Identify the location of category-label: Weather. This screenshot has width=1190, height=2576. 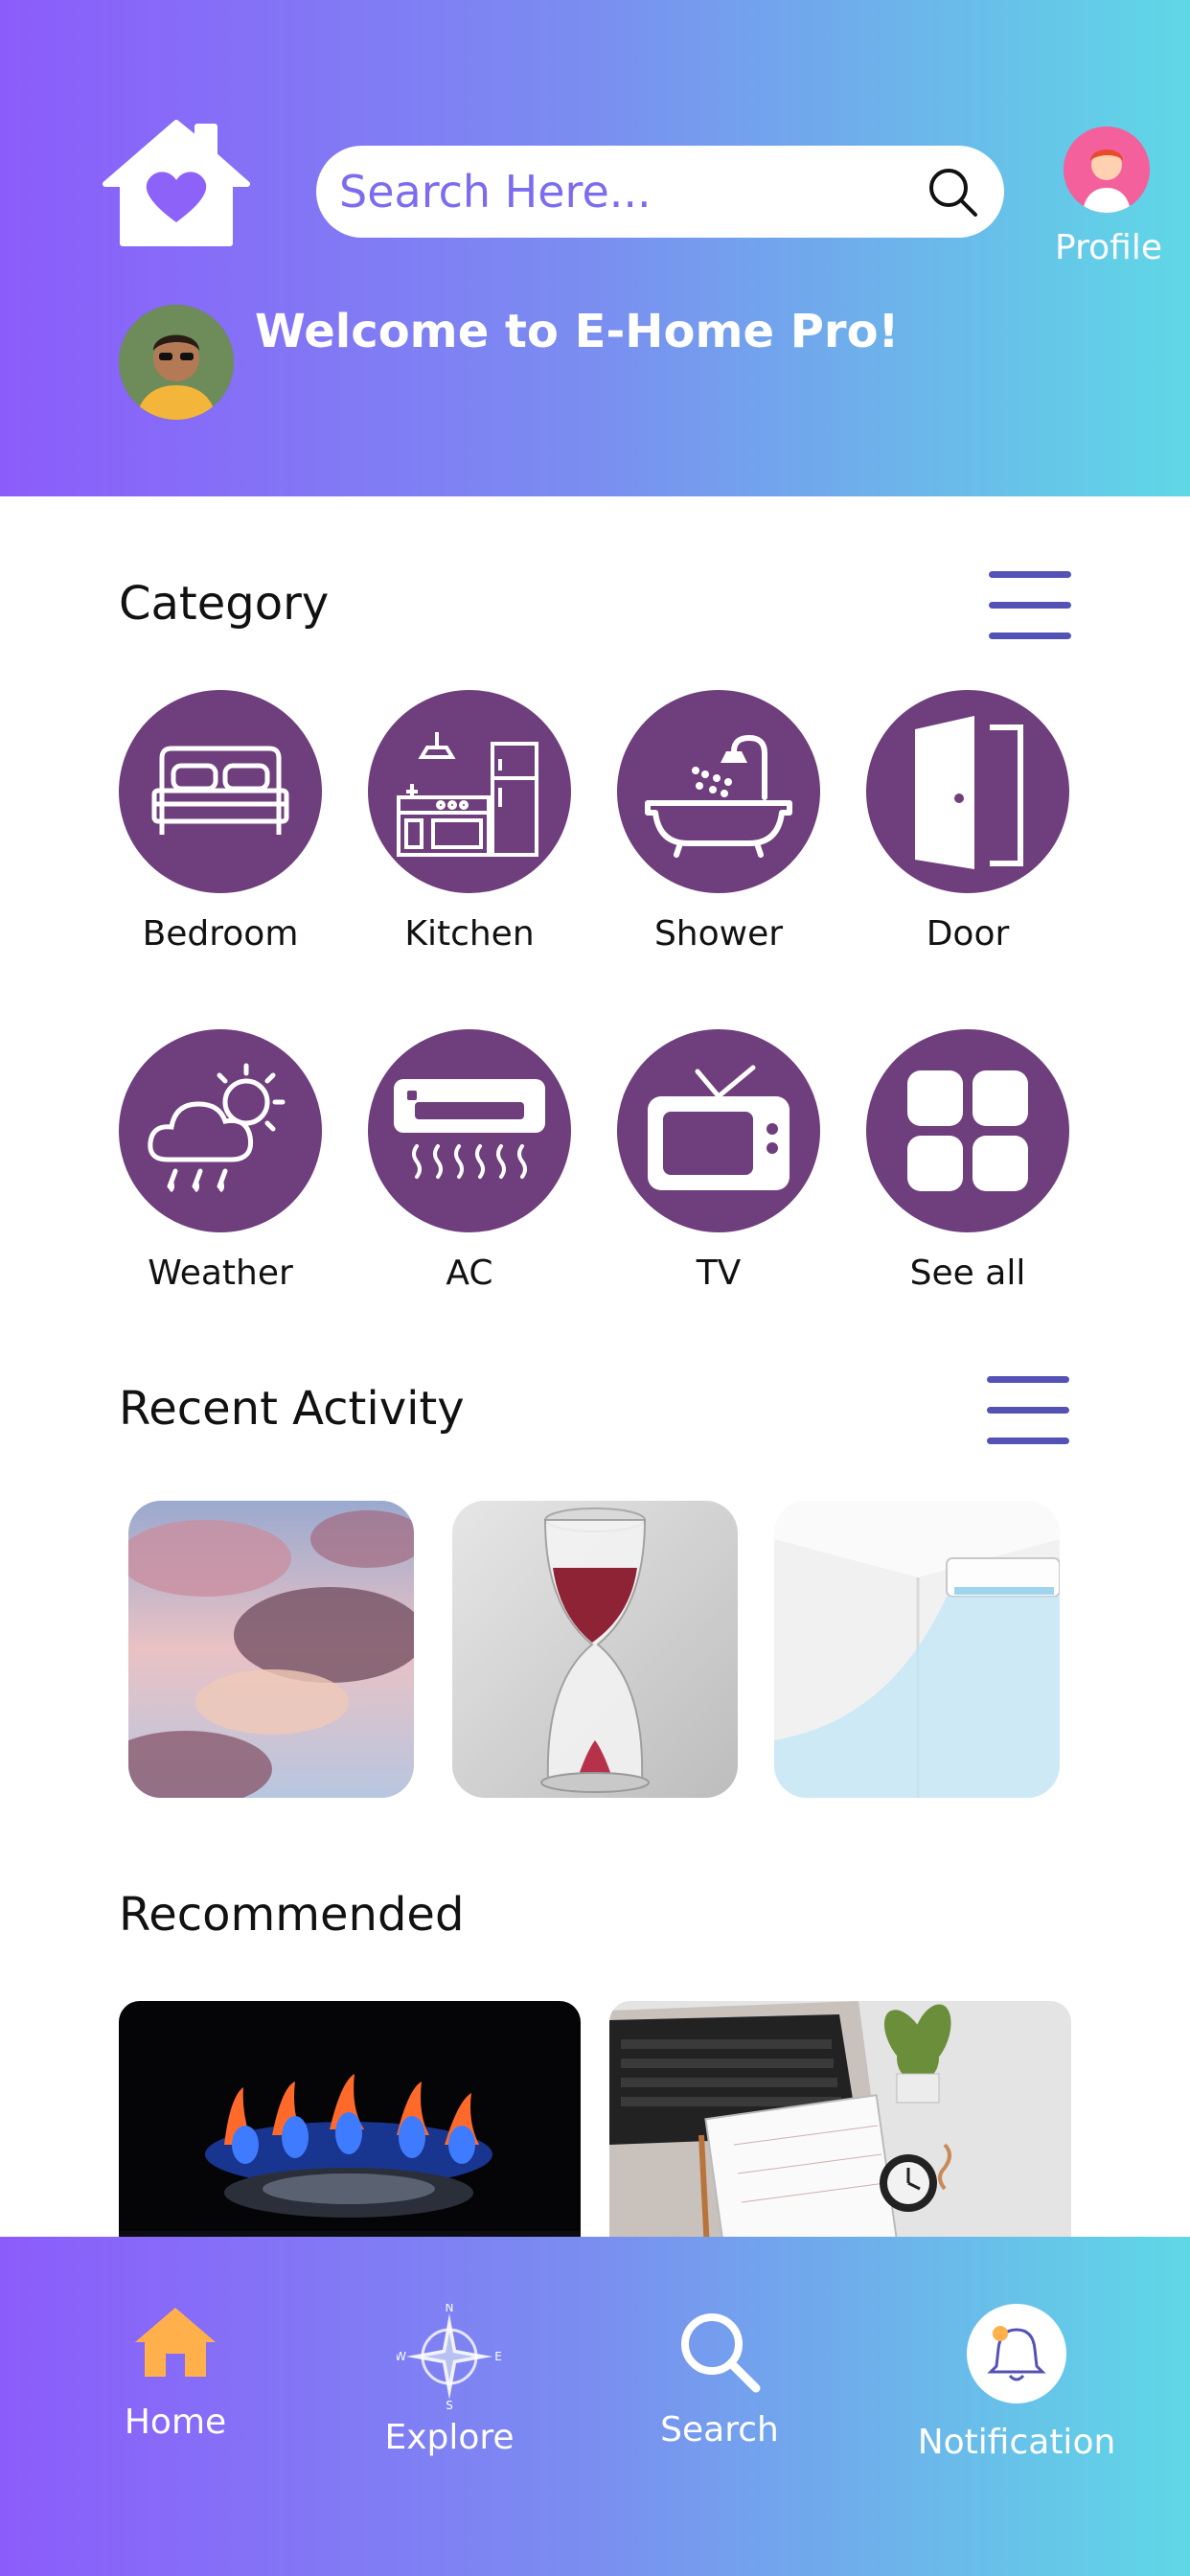
(221, 1273).